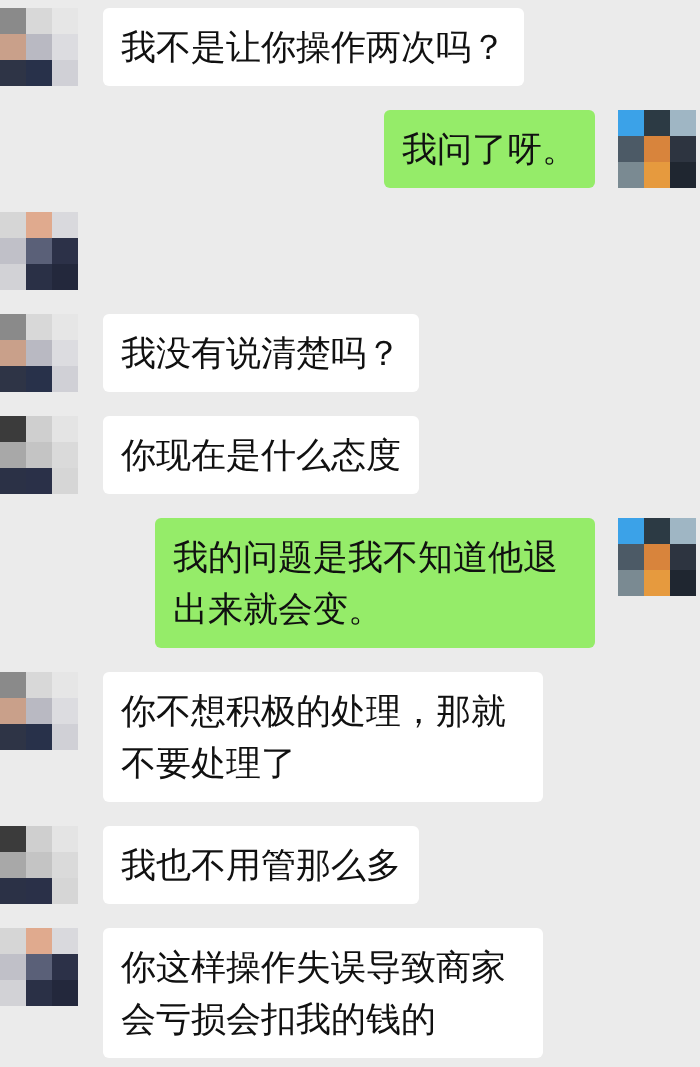  I want to click on message-bubble: 你现在是什么态度, so click(261, 455).